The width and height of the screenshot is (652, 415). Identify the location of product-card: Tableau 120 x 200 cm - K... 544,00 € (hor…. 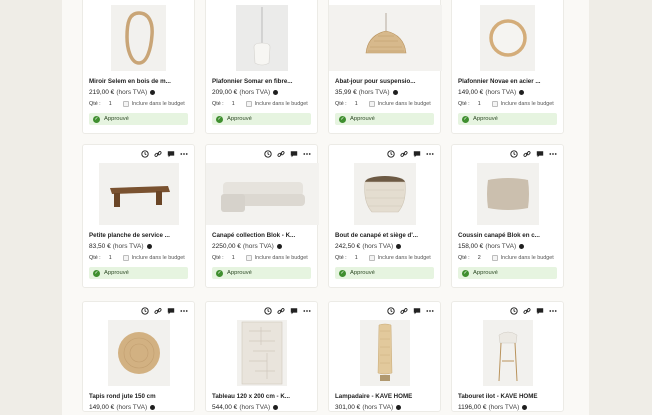
(261, 356).